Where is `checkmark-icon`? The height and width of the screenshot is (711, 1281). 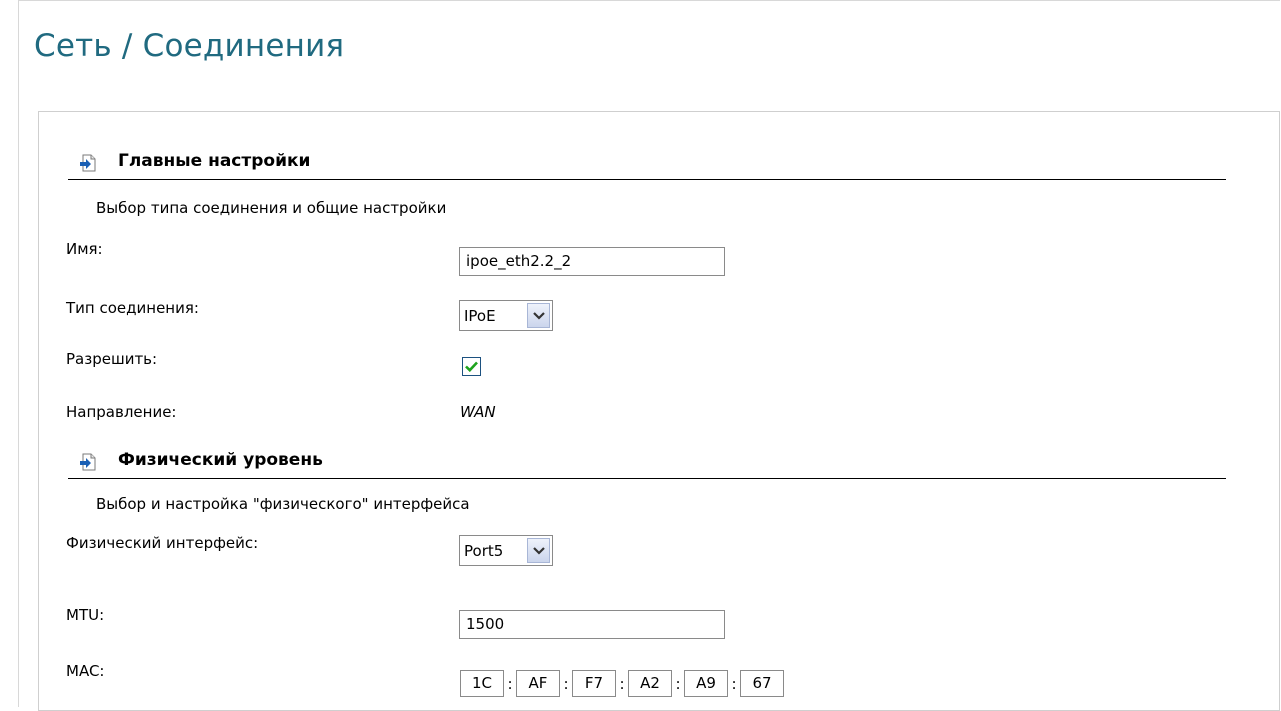
checkmark-icon is located at coordinates (471, 366).